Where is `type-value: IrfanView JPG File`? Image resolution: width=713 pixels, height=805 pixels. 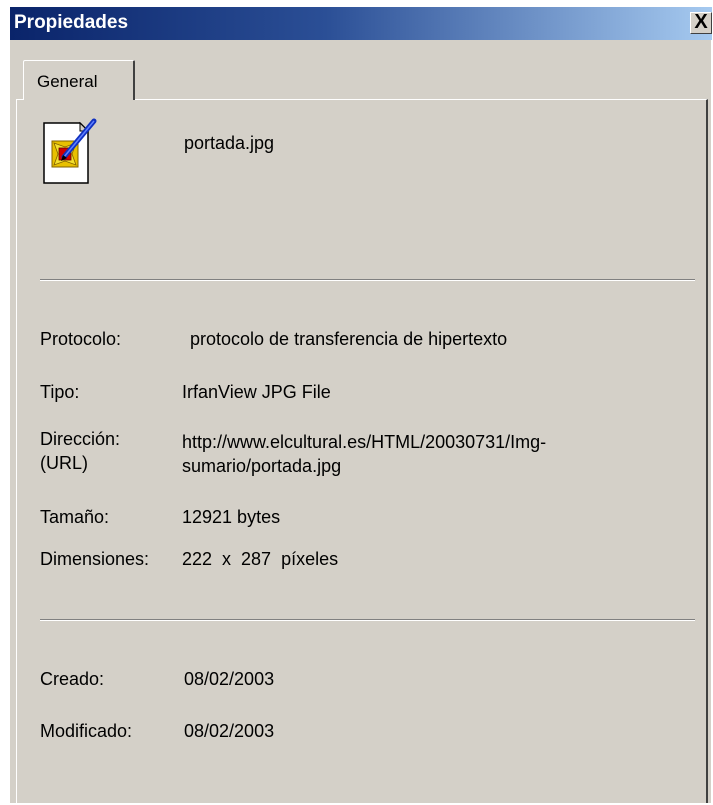 type-value: IrfanView JPG File is located at coordinates (256, 392).